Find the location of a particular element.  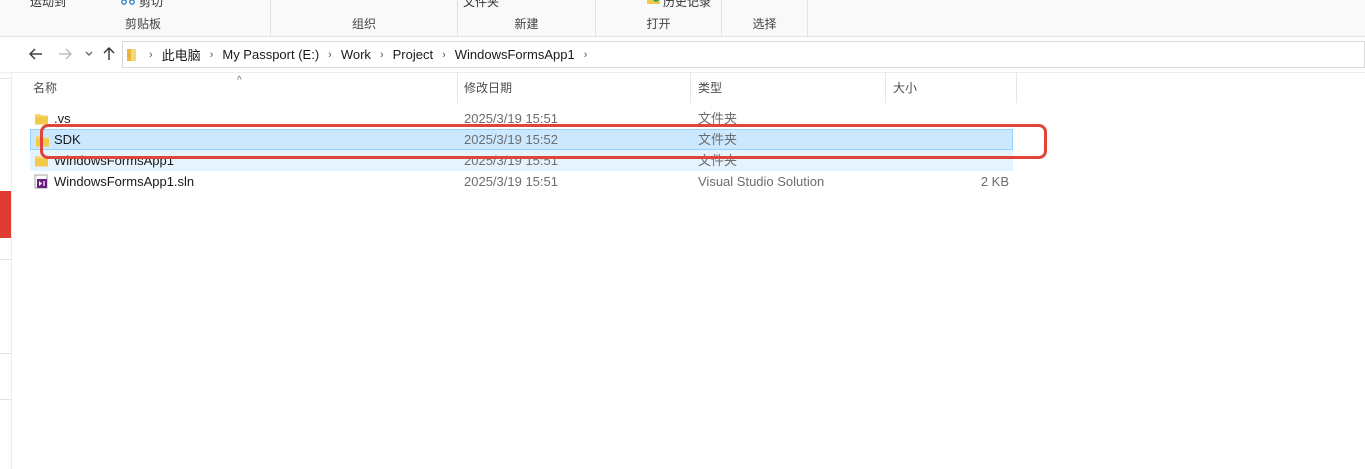

ribbon-group-clipboard: 剪贴板 is located at coordinates (135, 18).